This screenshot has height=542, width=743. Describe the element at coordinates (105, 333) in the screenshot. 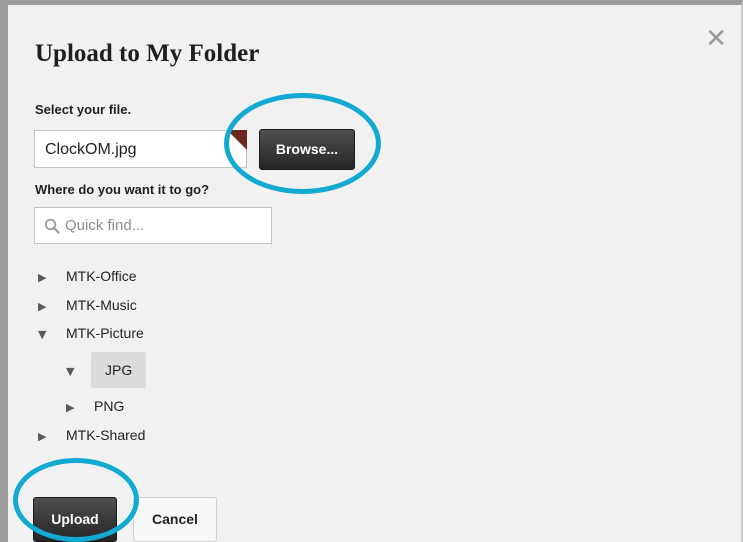

I see `tree-item-label: MTK-Picture` at that location.